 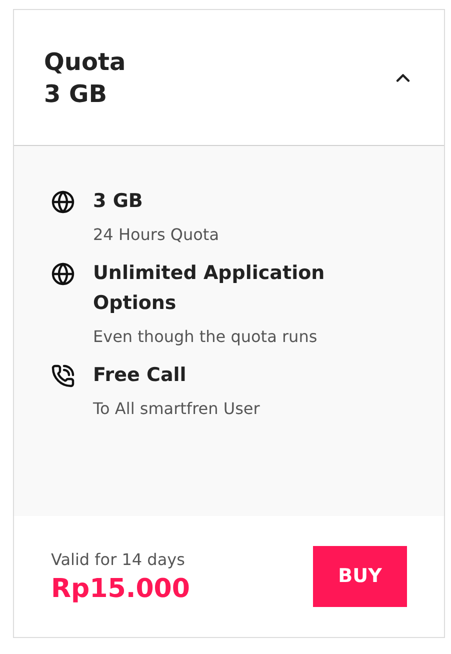 I want to click on plan-size: 3 GB, so click(x=76, y=94).